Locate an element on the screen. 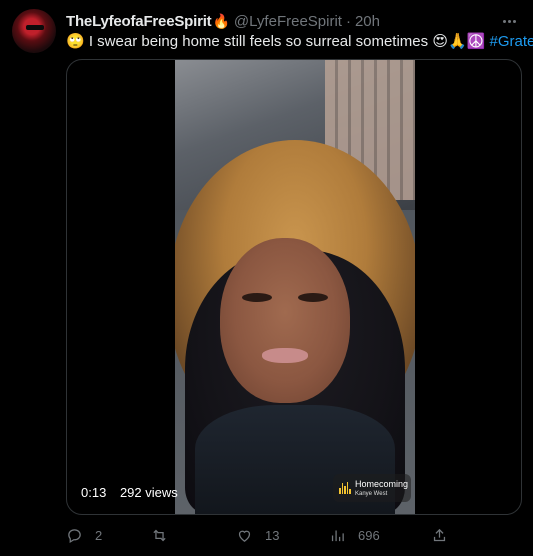 This screenshot has height=556, width=533. video-info: 0:13 292 views is located at coordinates (129, 492).